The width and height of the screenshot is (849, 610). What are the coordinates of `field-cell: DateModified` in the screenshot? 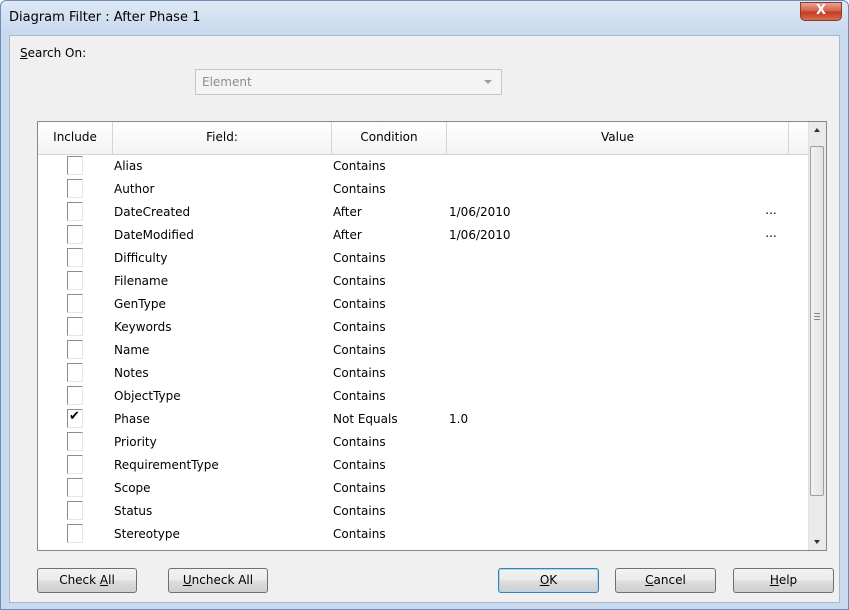 It's located at (154, 235).